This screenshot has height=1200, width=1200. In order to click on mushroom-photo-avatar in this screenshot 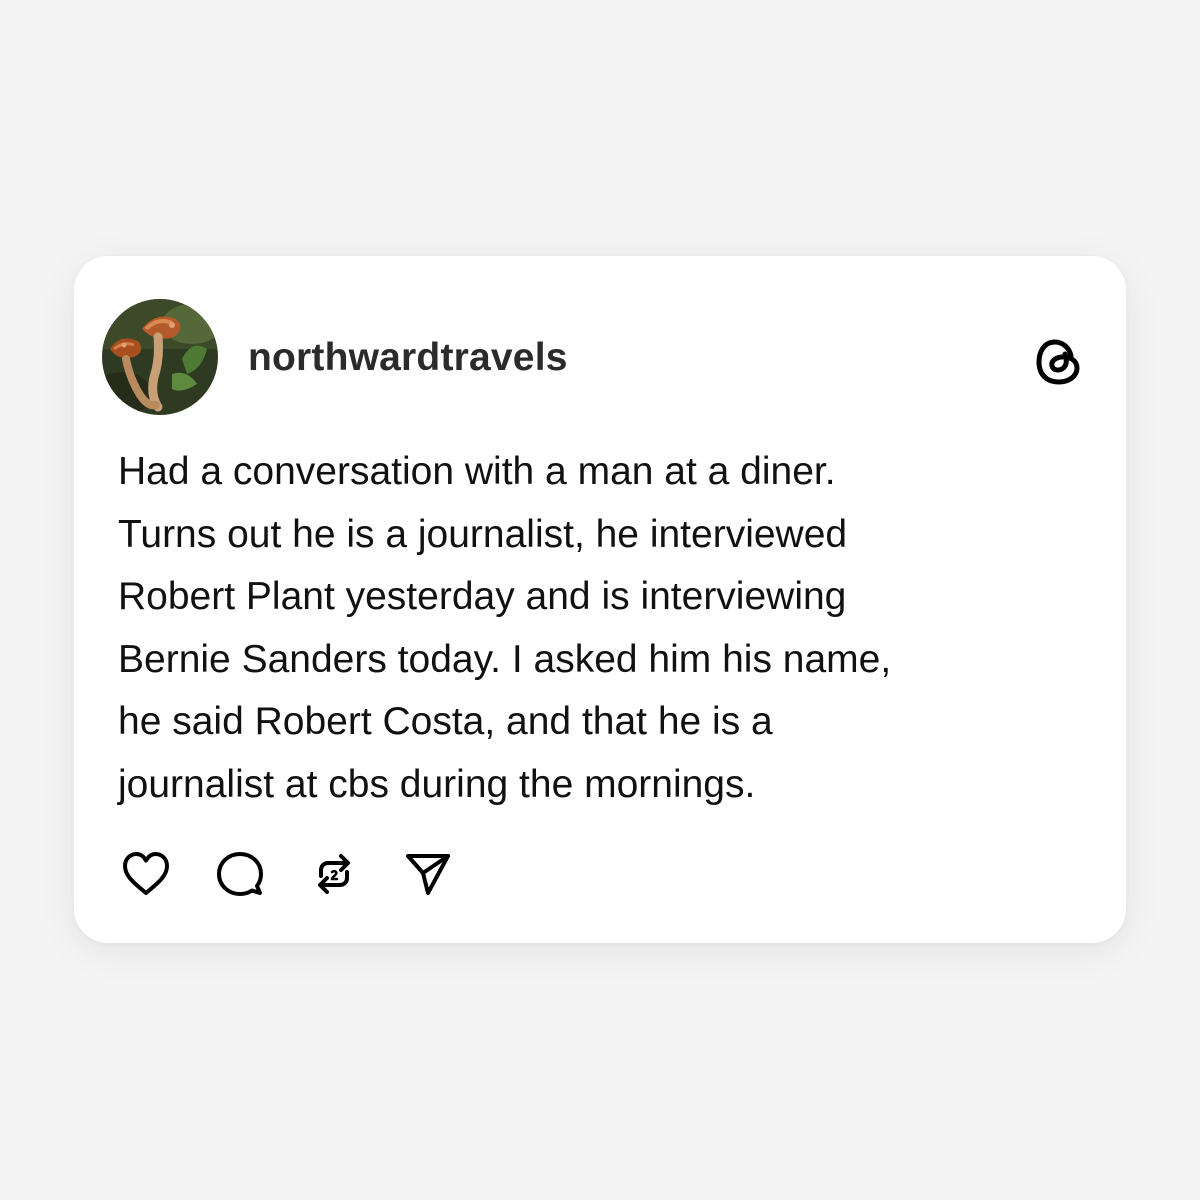, I will do `click(160, 357)`.